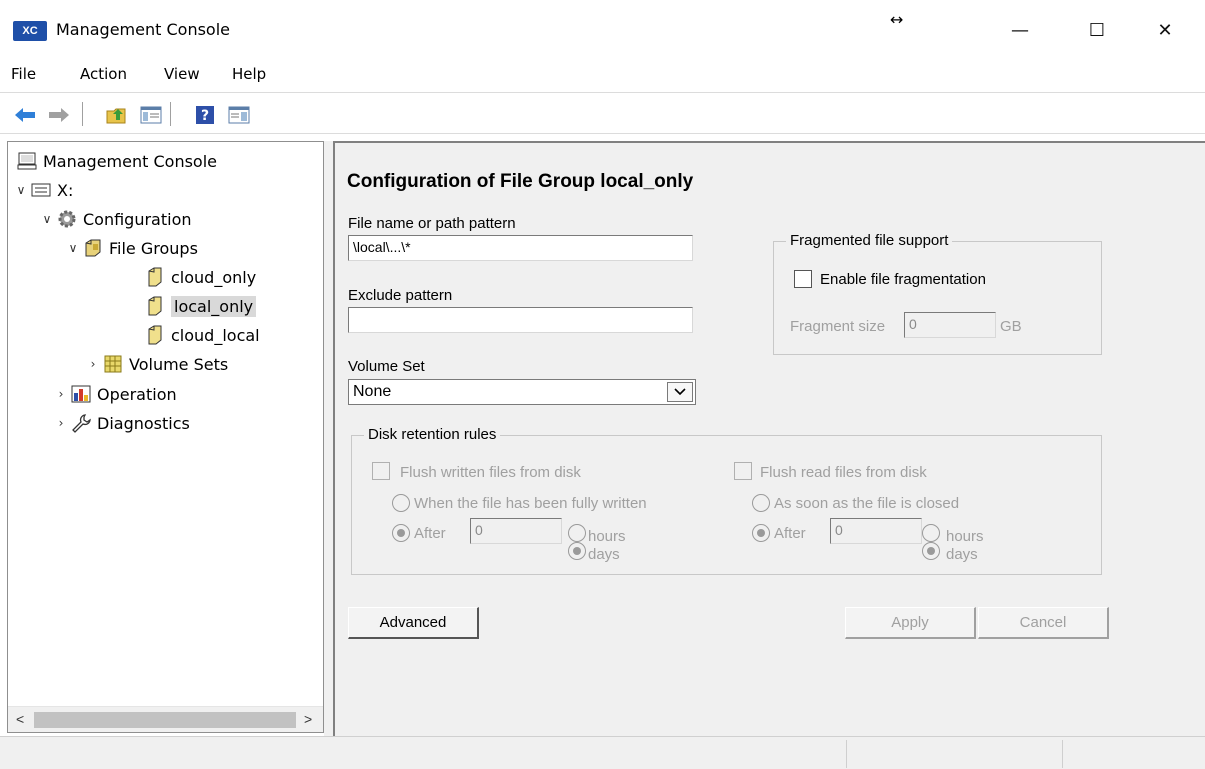 This screenshot has width=1205, height=769. Describe the element at coordinates (432, 223) in the screenshot. I see `file-pattern-label: File name or path pattern` at that location.